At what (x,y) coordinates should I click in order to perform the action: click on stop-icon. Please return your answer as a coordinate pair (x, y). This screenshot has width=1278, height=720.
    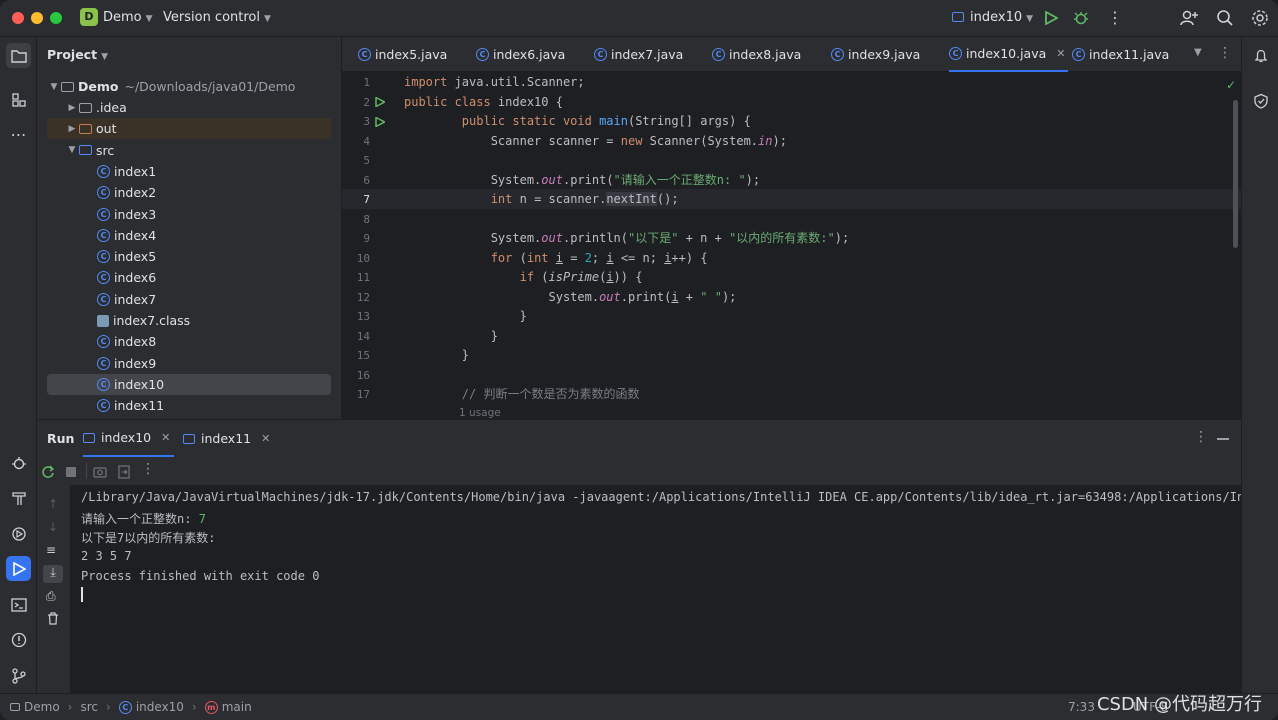
    Looking at the image, I should click on (71, 472).